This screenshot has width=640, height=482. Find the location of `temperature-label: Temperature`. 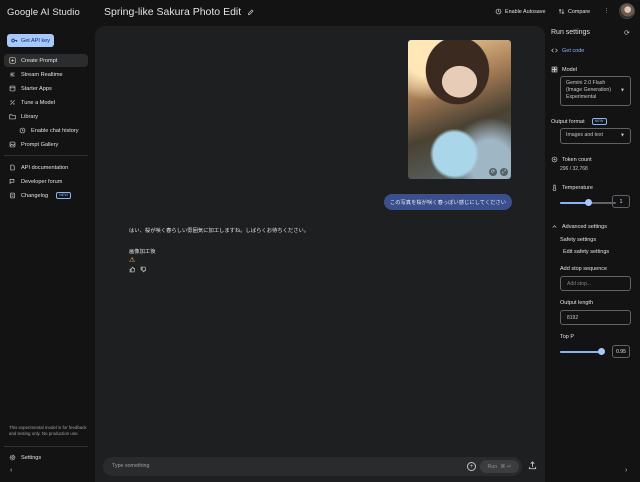

temperature-label: Temperature is located at coordinates (577, 187).